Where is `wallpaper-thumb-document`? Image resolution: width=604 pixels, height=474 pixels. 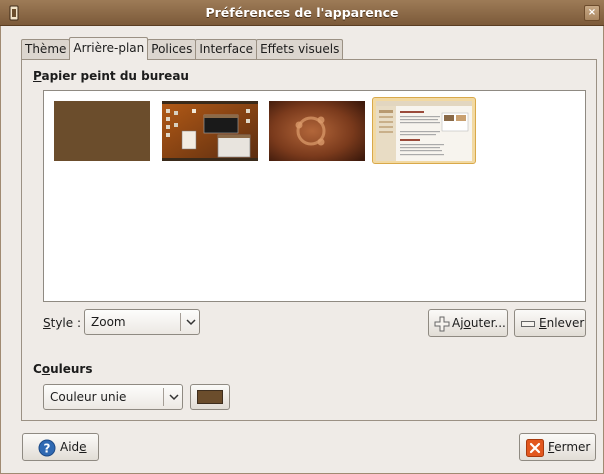
wallpaper-thumb-document is located at coordinates (424, 131).